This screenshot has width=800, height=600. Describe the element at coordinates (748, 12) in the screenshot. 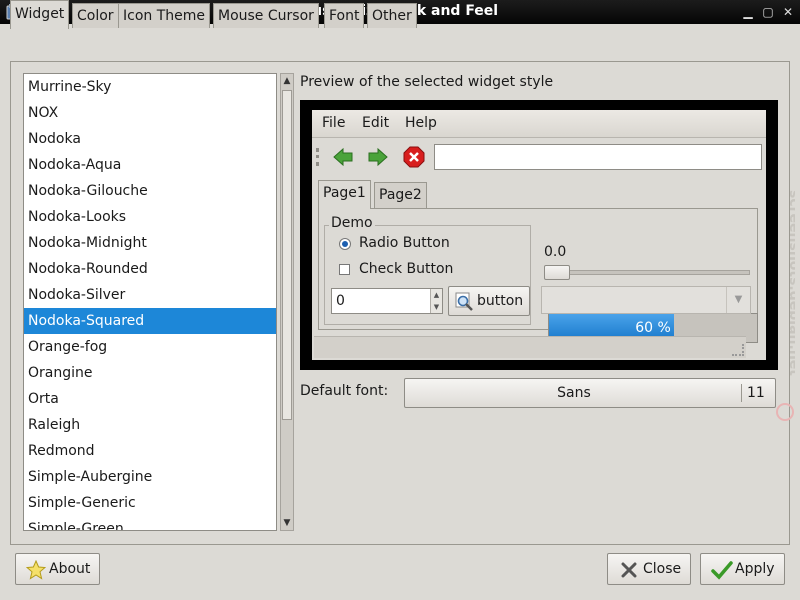

I see `minimize-icon: ▁` at that location.